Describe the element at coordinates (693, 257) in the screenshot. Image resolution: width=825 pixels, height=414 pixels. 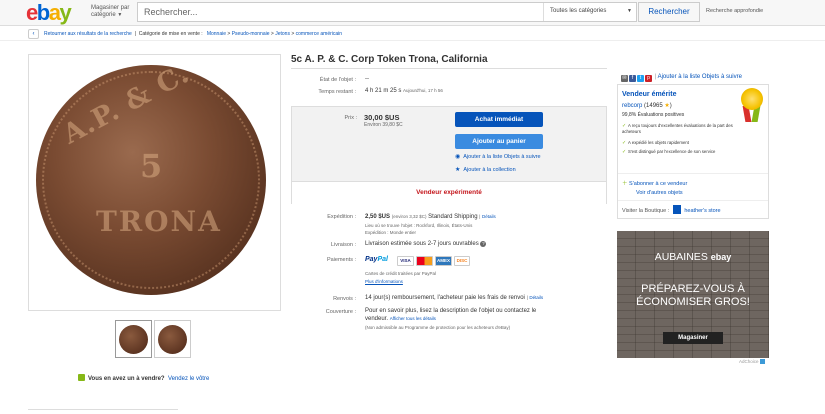
I see `ad-headline: AUBAINES ebay` at that location.